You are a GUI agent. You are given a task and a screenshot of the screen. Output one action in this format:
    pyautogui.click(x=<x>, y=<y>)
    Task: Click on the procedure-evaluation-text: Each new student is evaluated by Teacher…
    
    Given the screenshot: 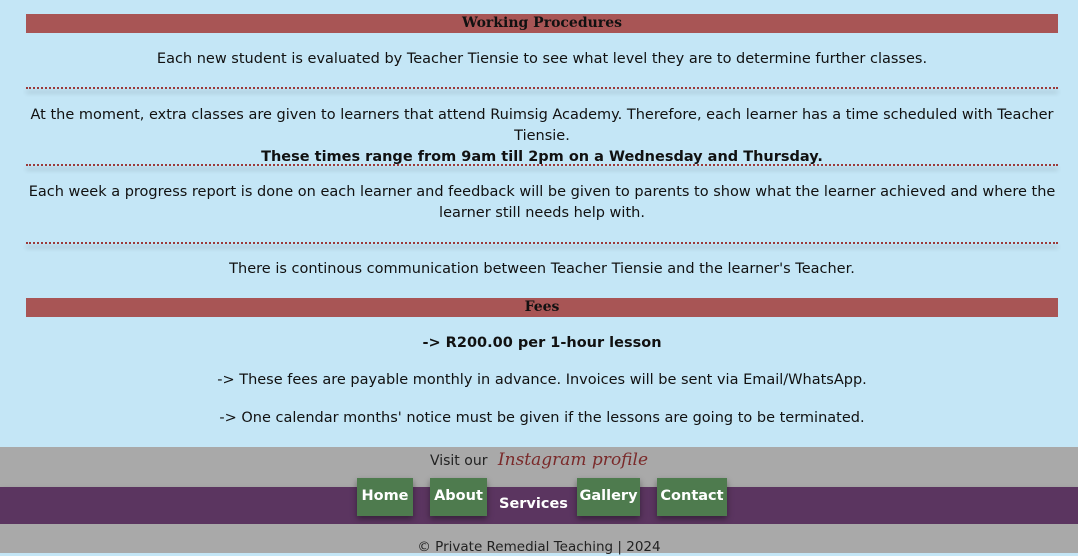 What is the action you would take?
    pyautogui.click(x=542, y=59)
    